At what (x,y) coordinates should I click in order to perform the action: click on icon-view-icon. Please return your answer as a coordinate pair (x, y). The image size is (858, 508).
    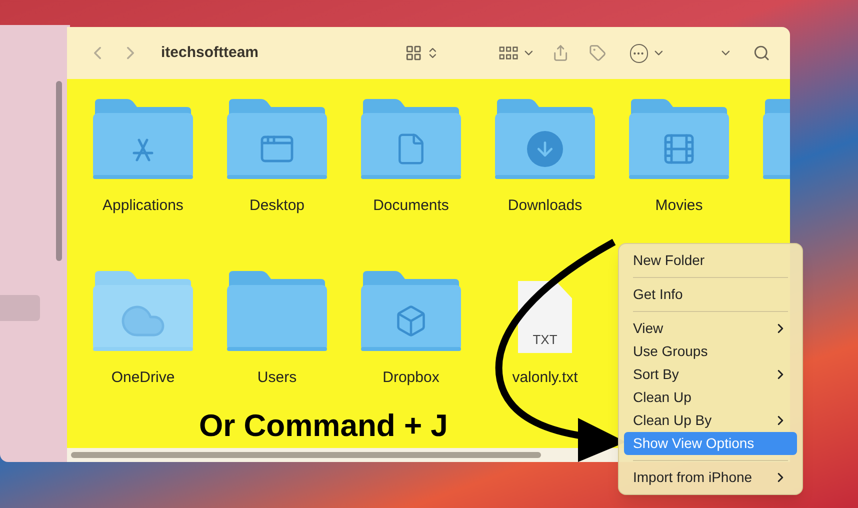
    Looking at the image, I should click on (413, 53).